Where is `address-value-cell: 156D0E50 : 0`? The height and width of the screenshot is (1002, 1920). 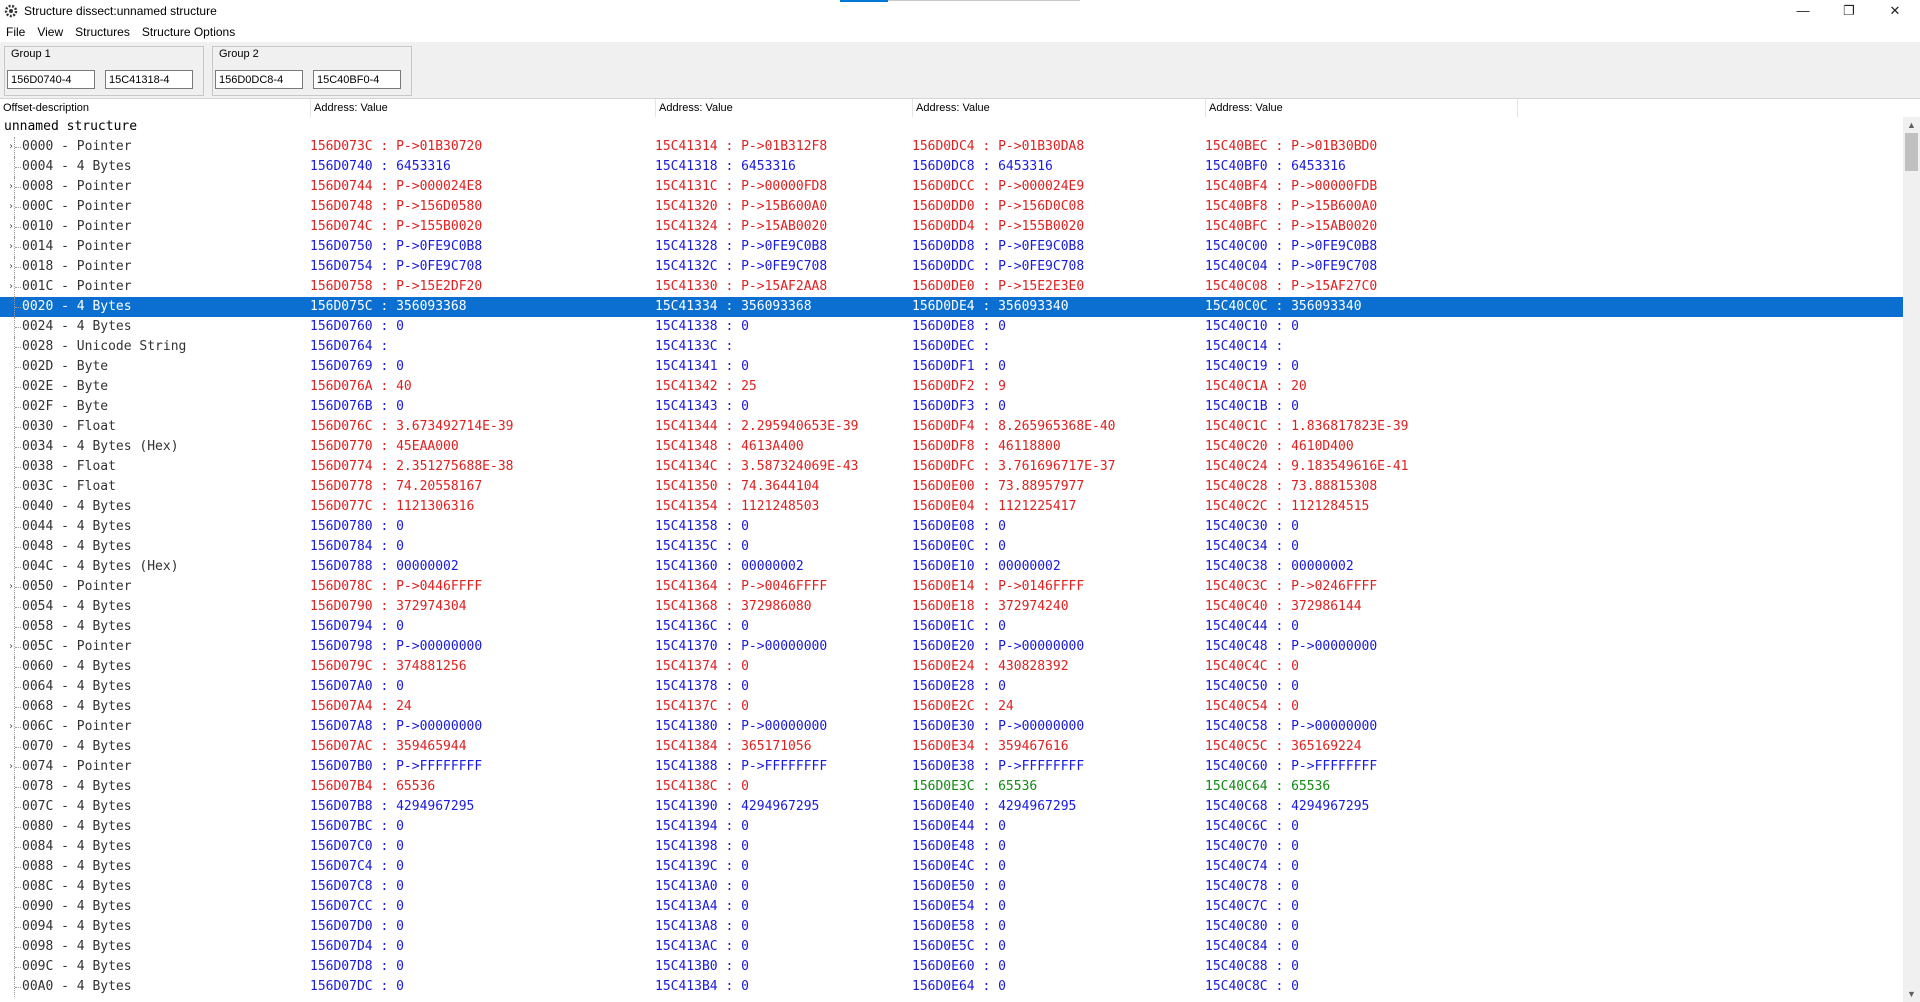
address-value-cell: 156D0E50 : 0 is located at coordinates (959, 887).